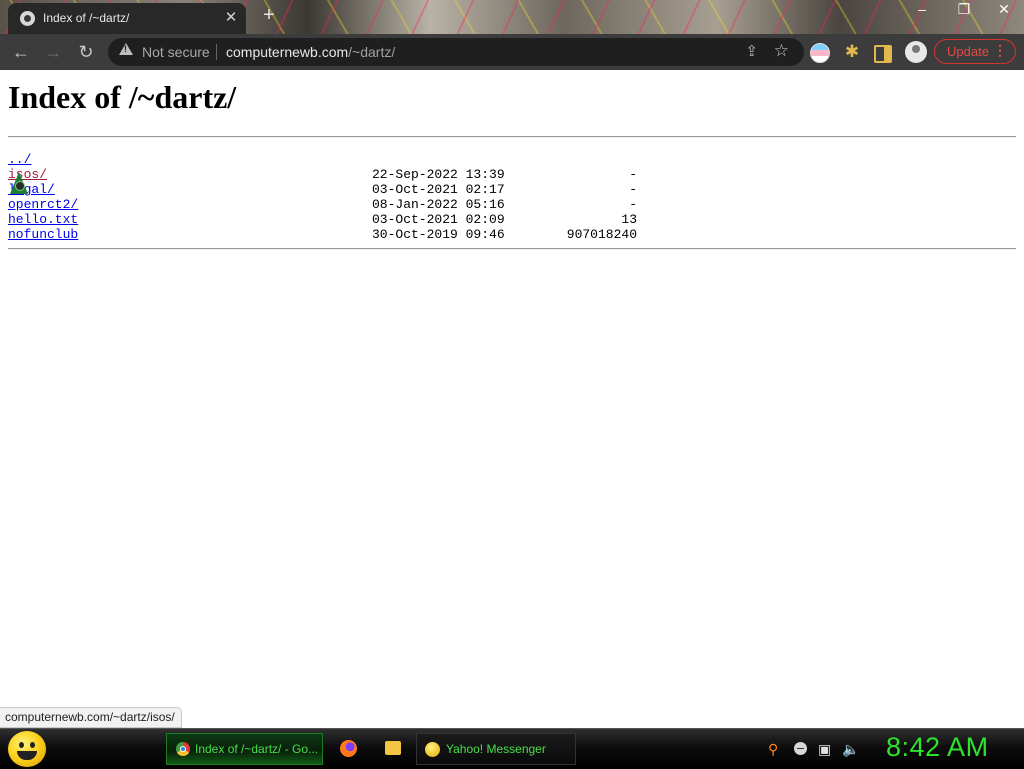  I want to click on tray-status-icon, so click(800, 748).